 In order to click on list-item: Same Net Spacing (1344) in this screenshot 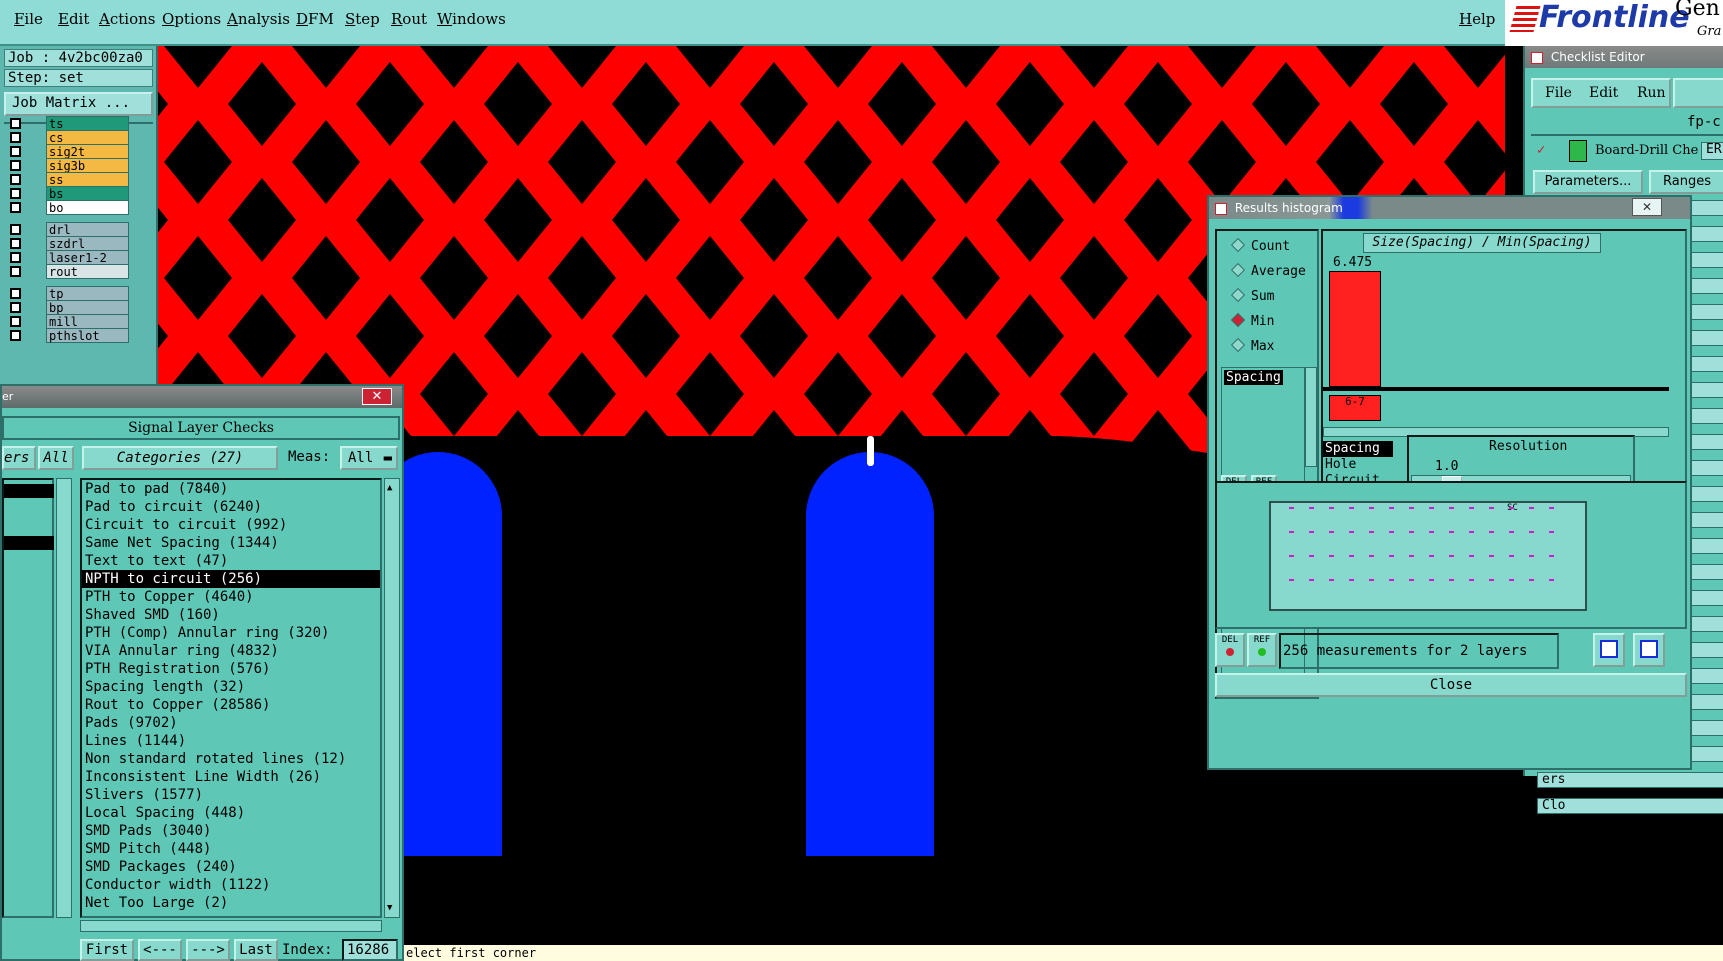, I will do `click(231, 543)`.